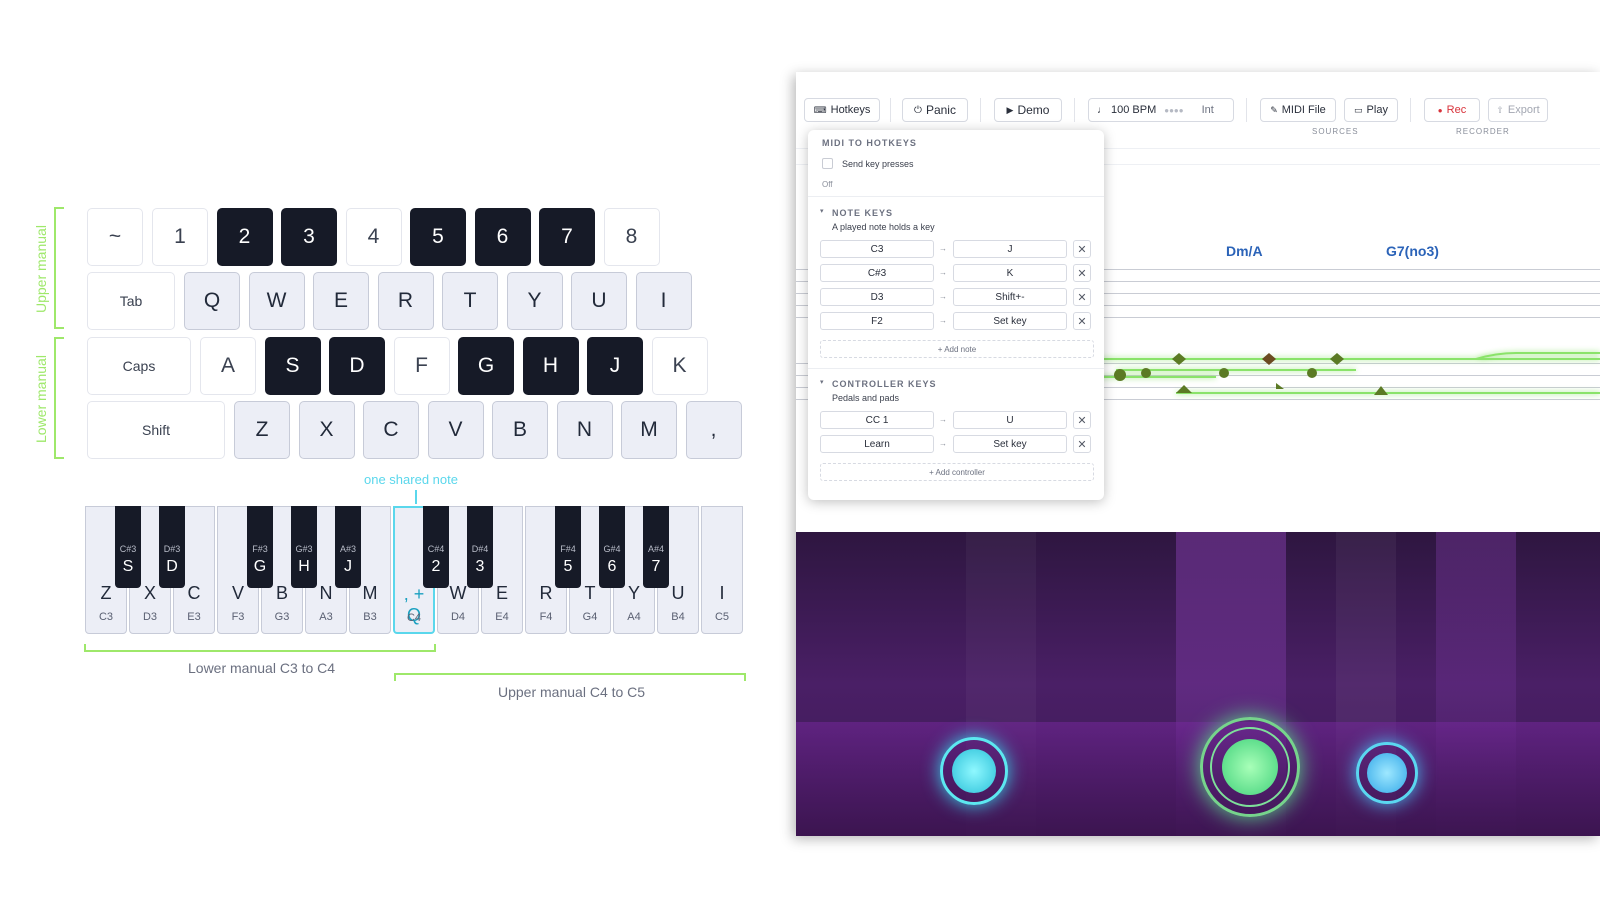 The height and width of the screenshot is (900, 1600). I want to click on piano-black-key: D#4 3, so click(480, 547).